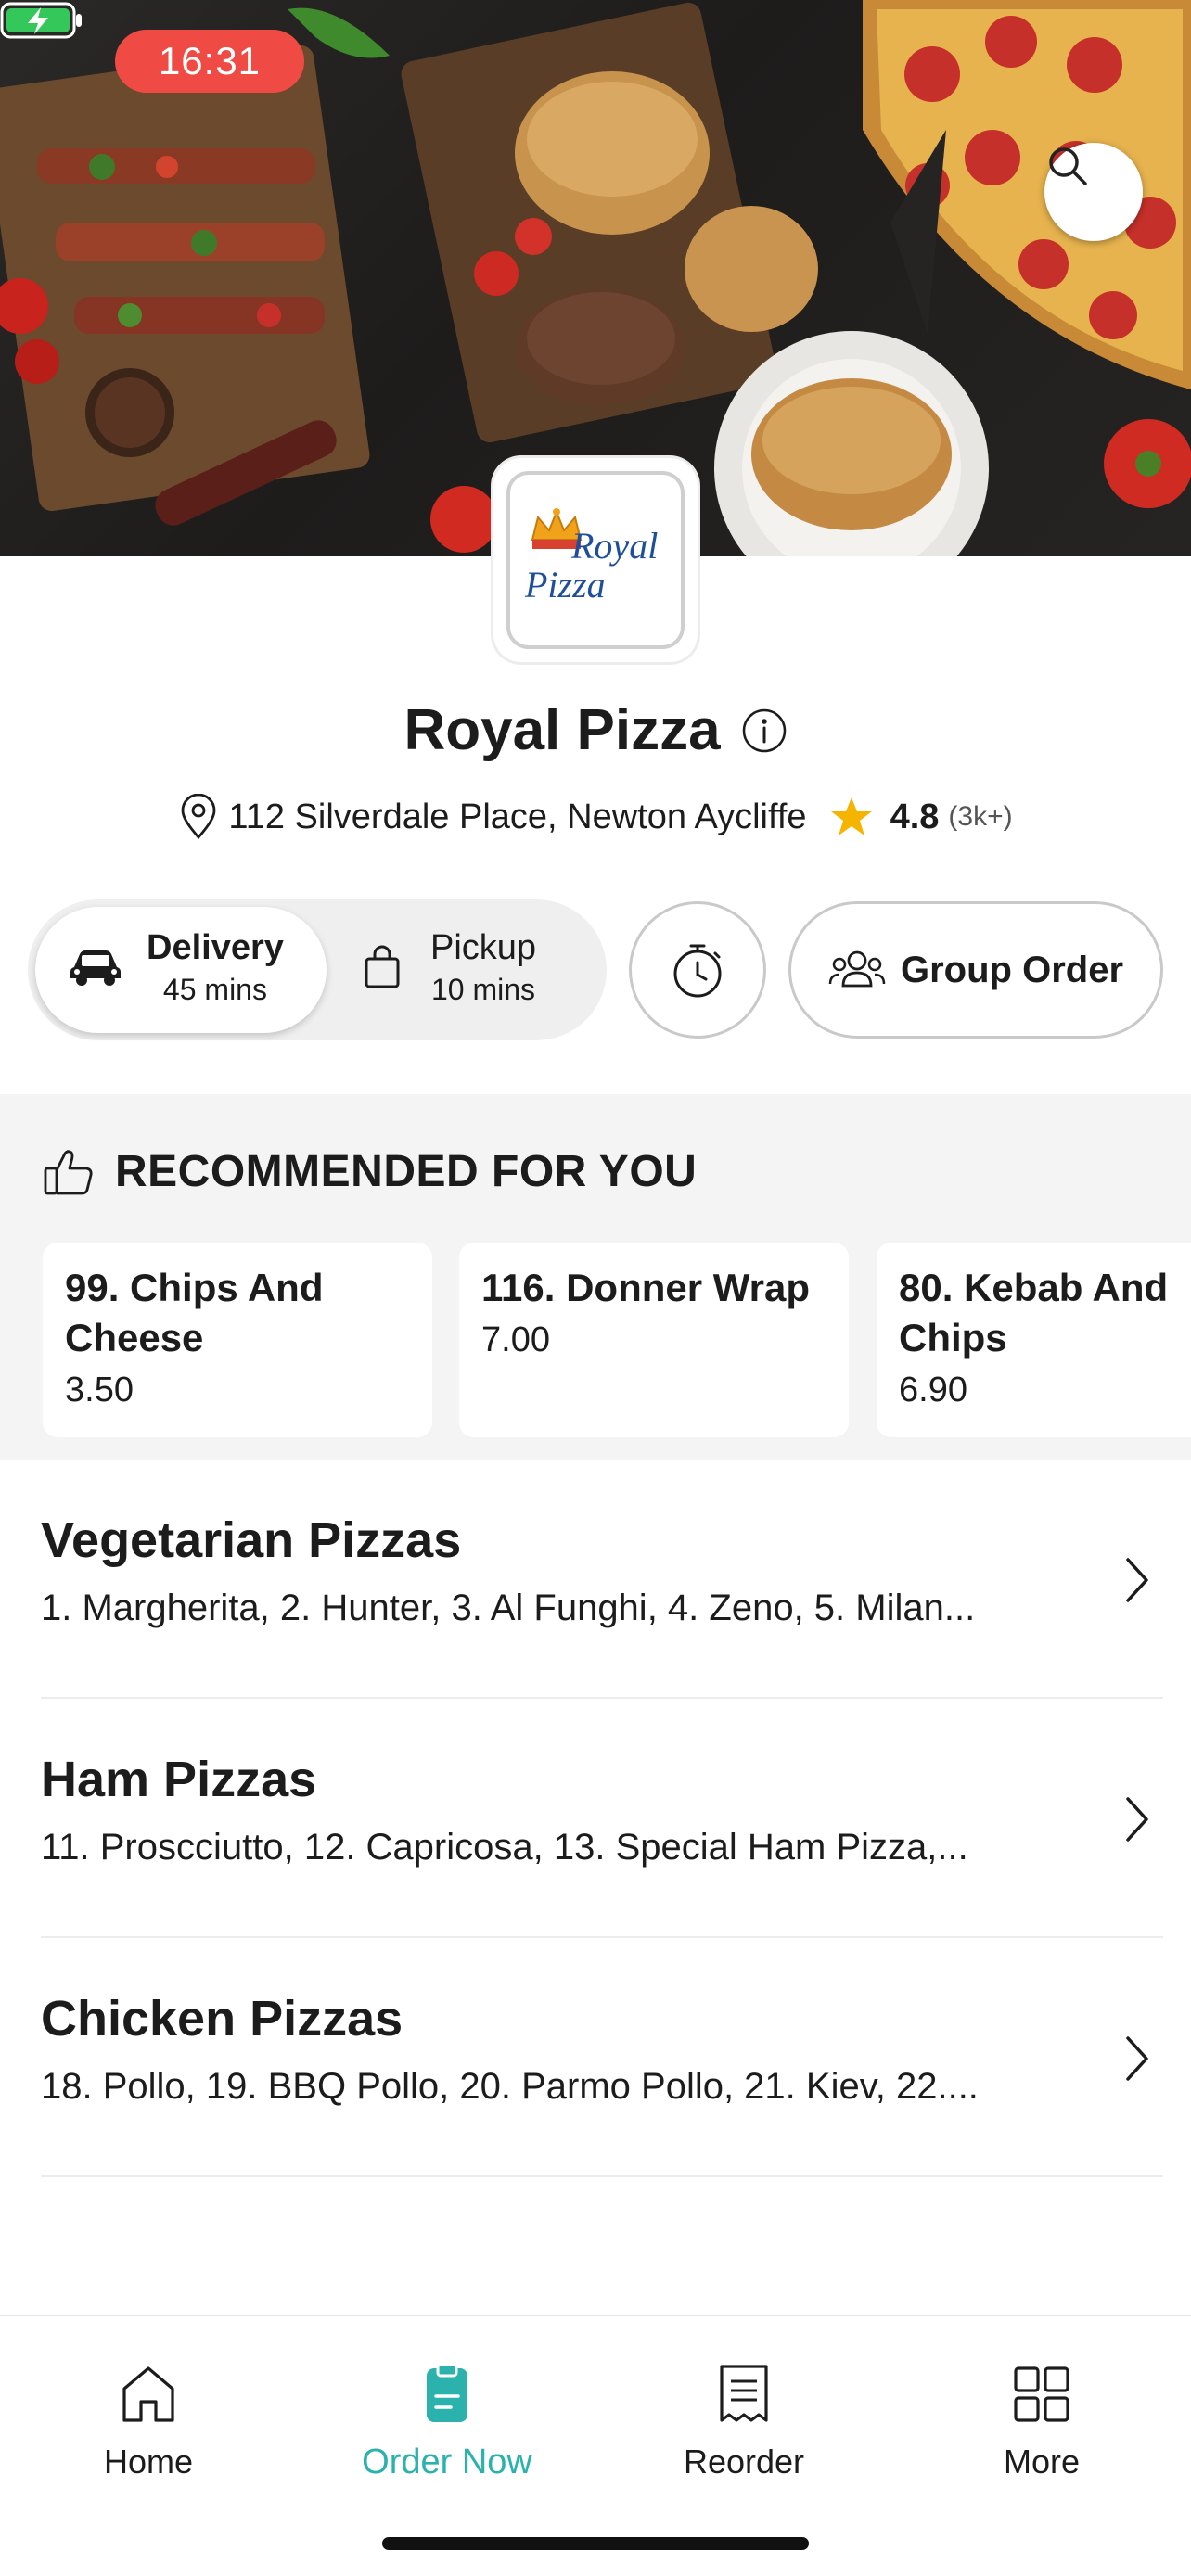 The width and height of the screenshot is (1191, 2576). What do you see at coordinates (215, 990) in the screenshot?
I see `delivery-time: 45 mins` at bounding box center [215, 990].